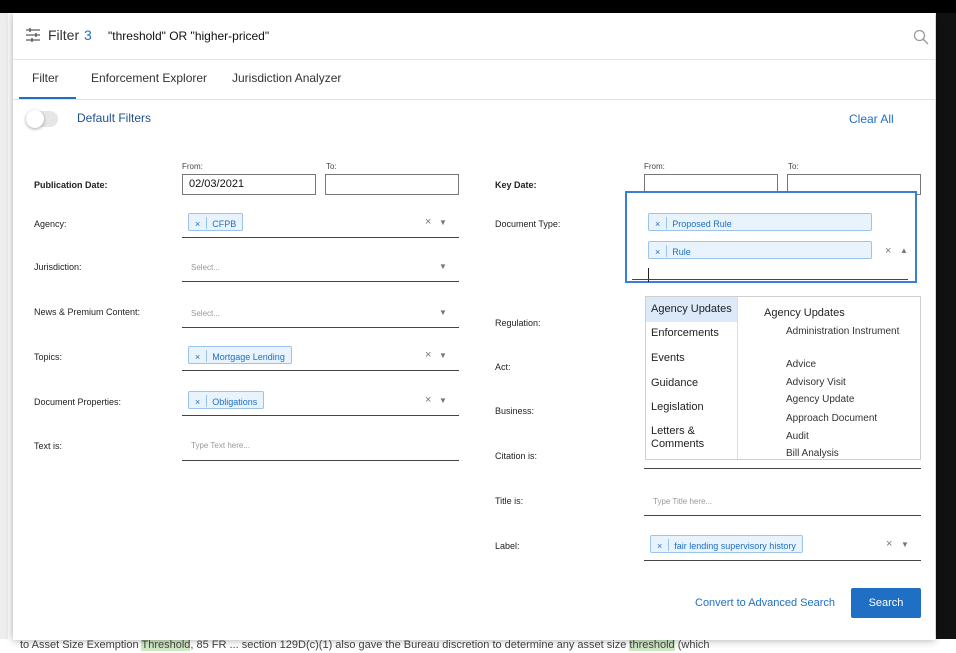 This screenshot has height=653, width=956. What do you see at coordinates (47, 98) in the screenshot?
I see `active-tab-indicator` at bounding box center [47, 98].